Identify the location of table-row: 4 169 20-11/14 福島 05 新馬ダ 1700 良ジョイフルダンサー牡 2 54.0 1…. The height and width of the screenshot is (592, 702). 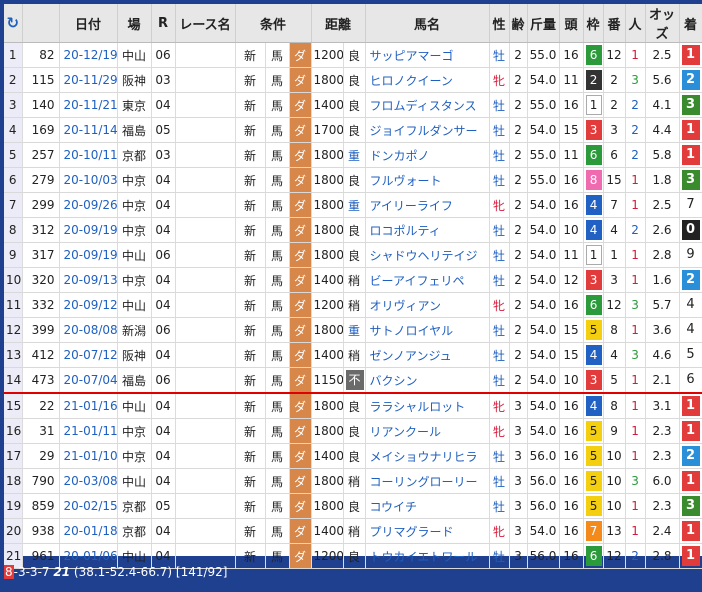
(353, 130).